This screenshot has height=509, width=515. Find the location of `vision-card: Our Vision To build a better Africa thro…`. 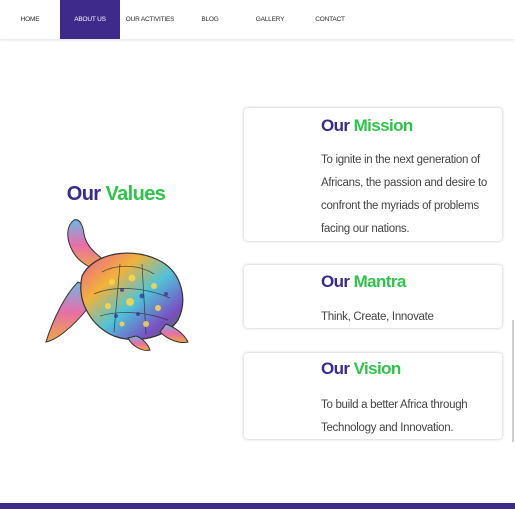

vision-card: Our Vision To build a better Africa thro… is located at coordinates (373, 396).